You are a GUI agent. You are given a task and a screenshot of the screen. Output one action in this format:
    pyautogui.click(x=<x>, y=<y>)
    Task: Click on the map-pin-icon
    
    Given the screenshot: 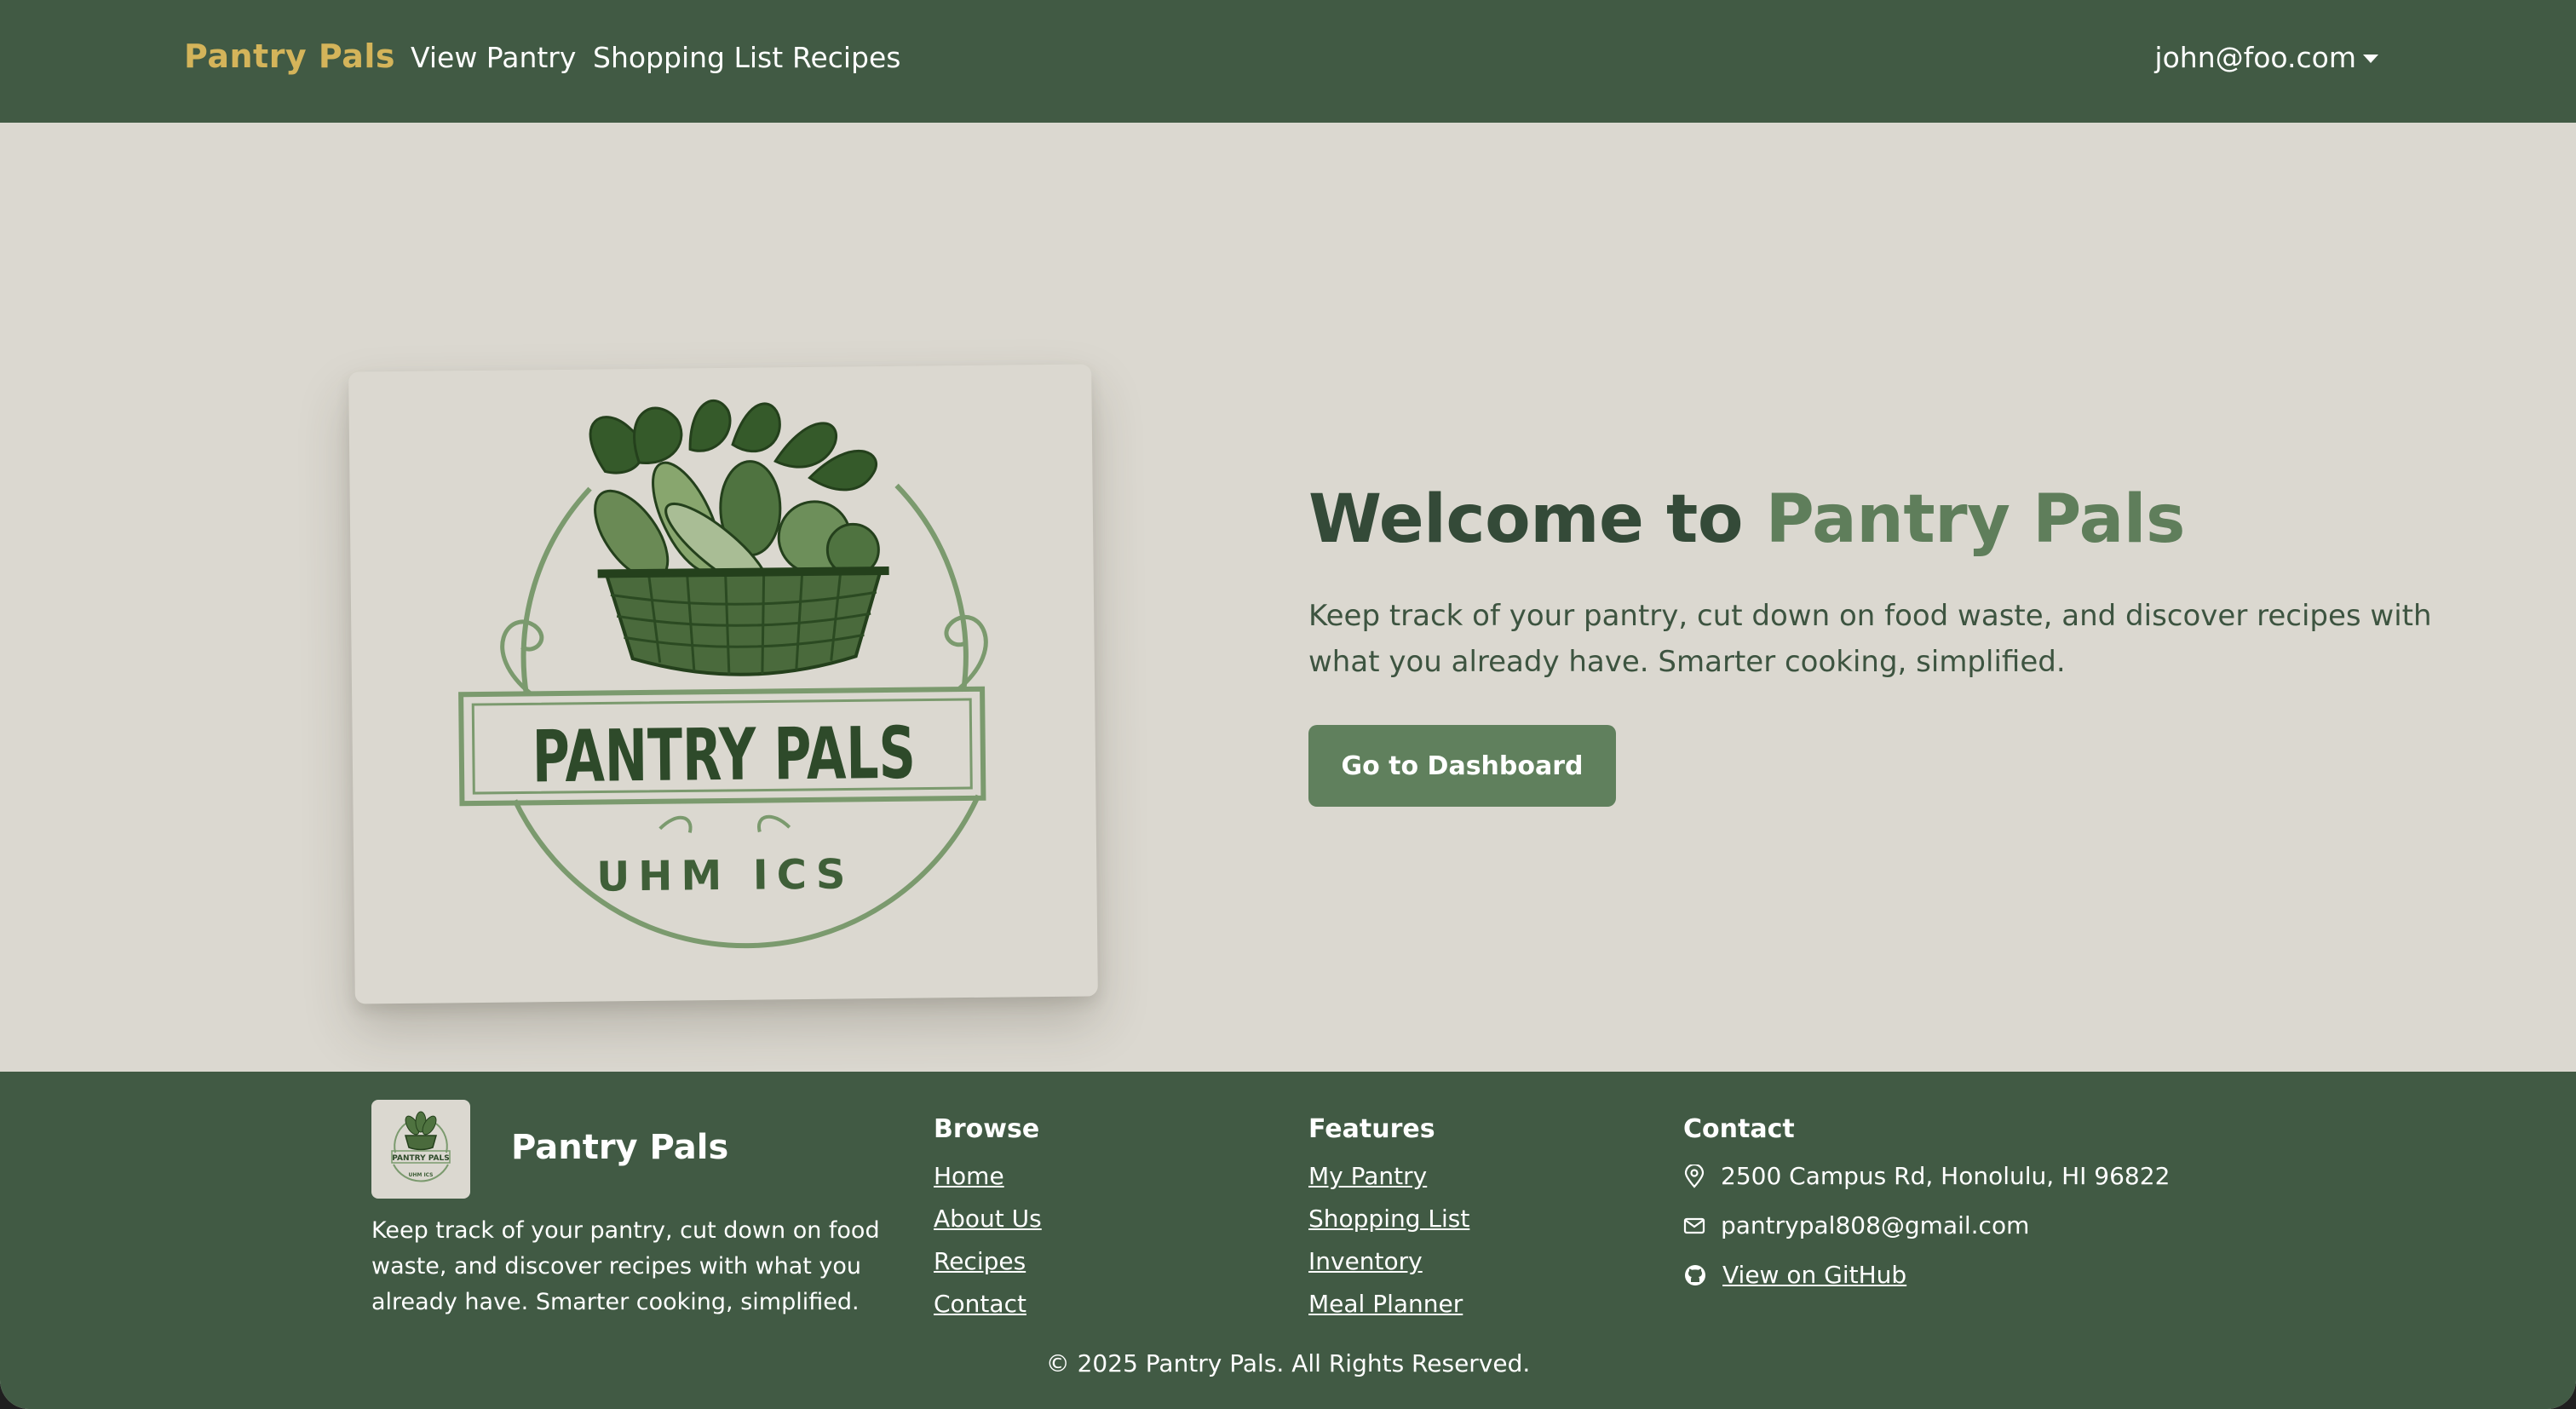 What is the action you would take?
    pyautogui.click(x=1695, y=1176)
    